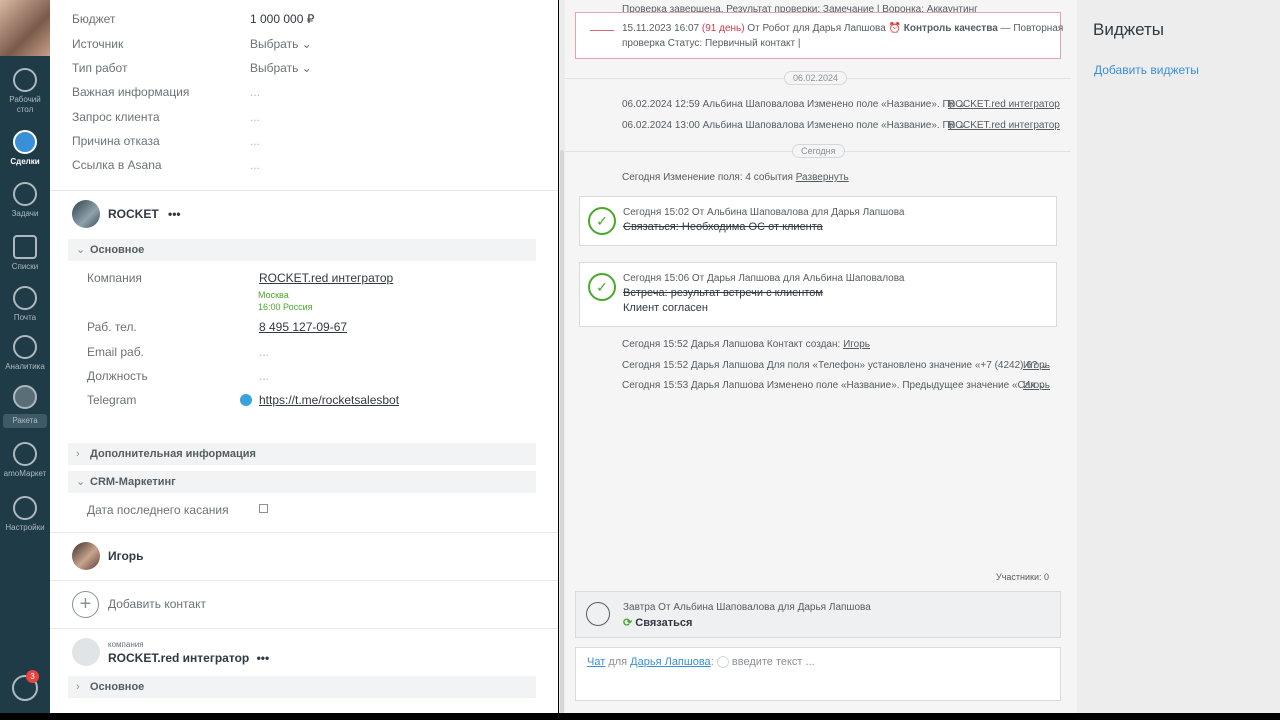 The image size is (1280, 720). What do you see at coordinates (25, 80) in the screenshot?
I see `dashboard-icon` at bounding box center [25, 80].